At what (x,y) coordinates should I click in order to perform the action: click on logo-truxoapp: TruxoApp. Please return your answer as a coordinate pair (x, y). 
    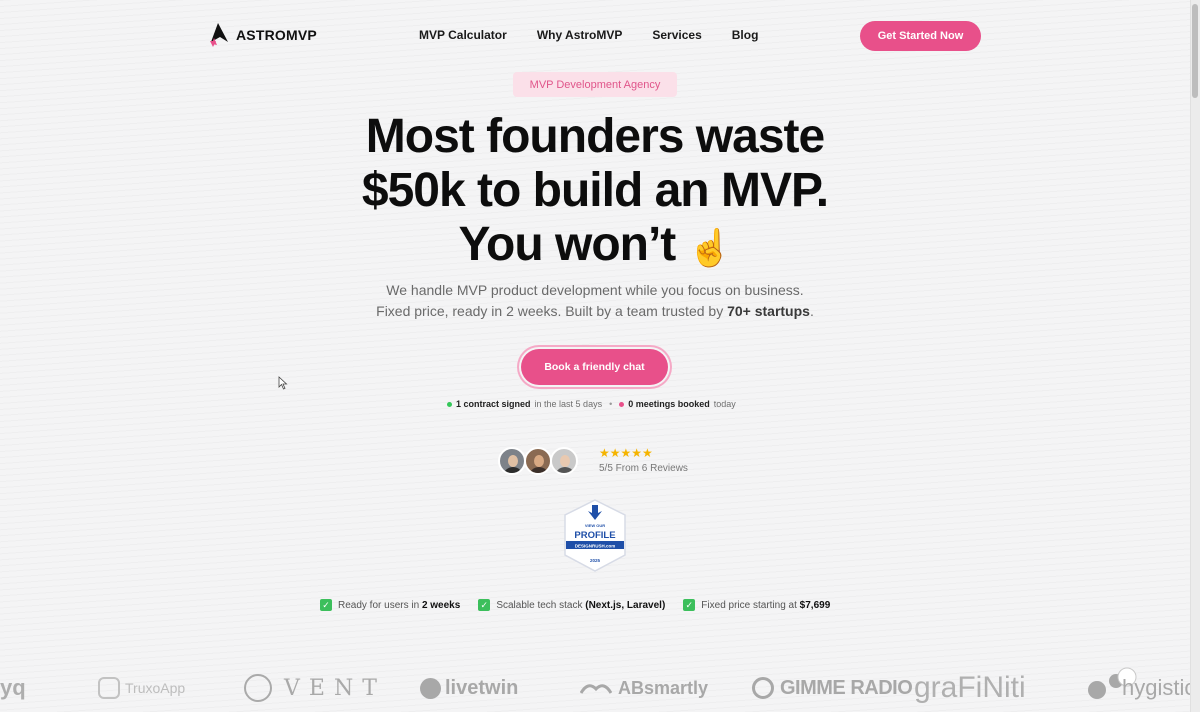
    Looking at the image, I should click on (141, 688).